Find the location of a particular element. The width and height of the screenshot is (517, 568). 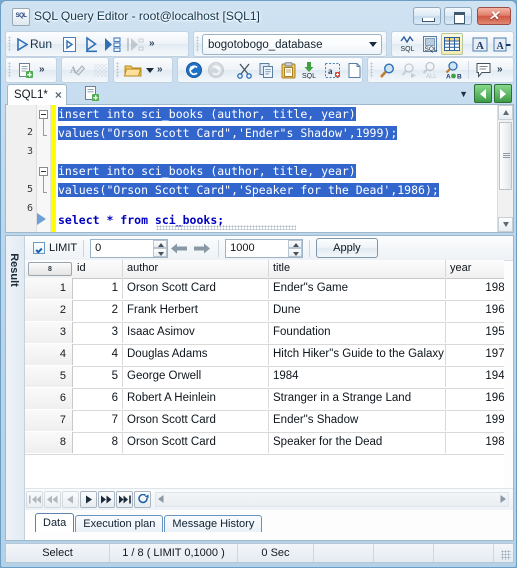

cell-author: Isaac Asimov is located at coordinates (196, 332).